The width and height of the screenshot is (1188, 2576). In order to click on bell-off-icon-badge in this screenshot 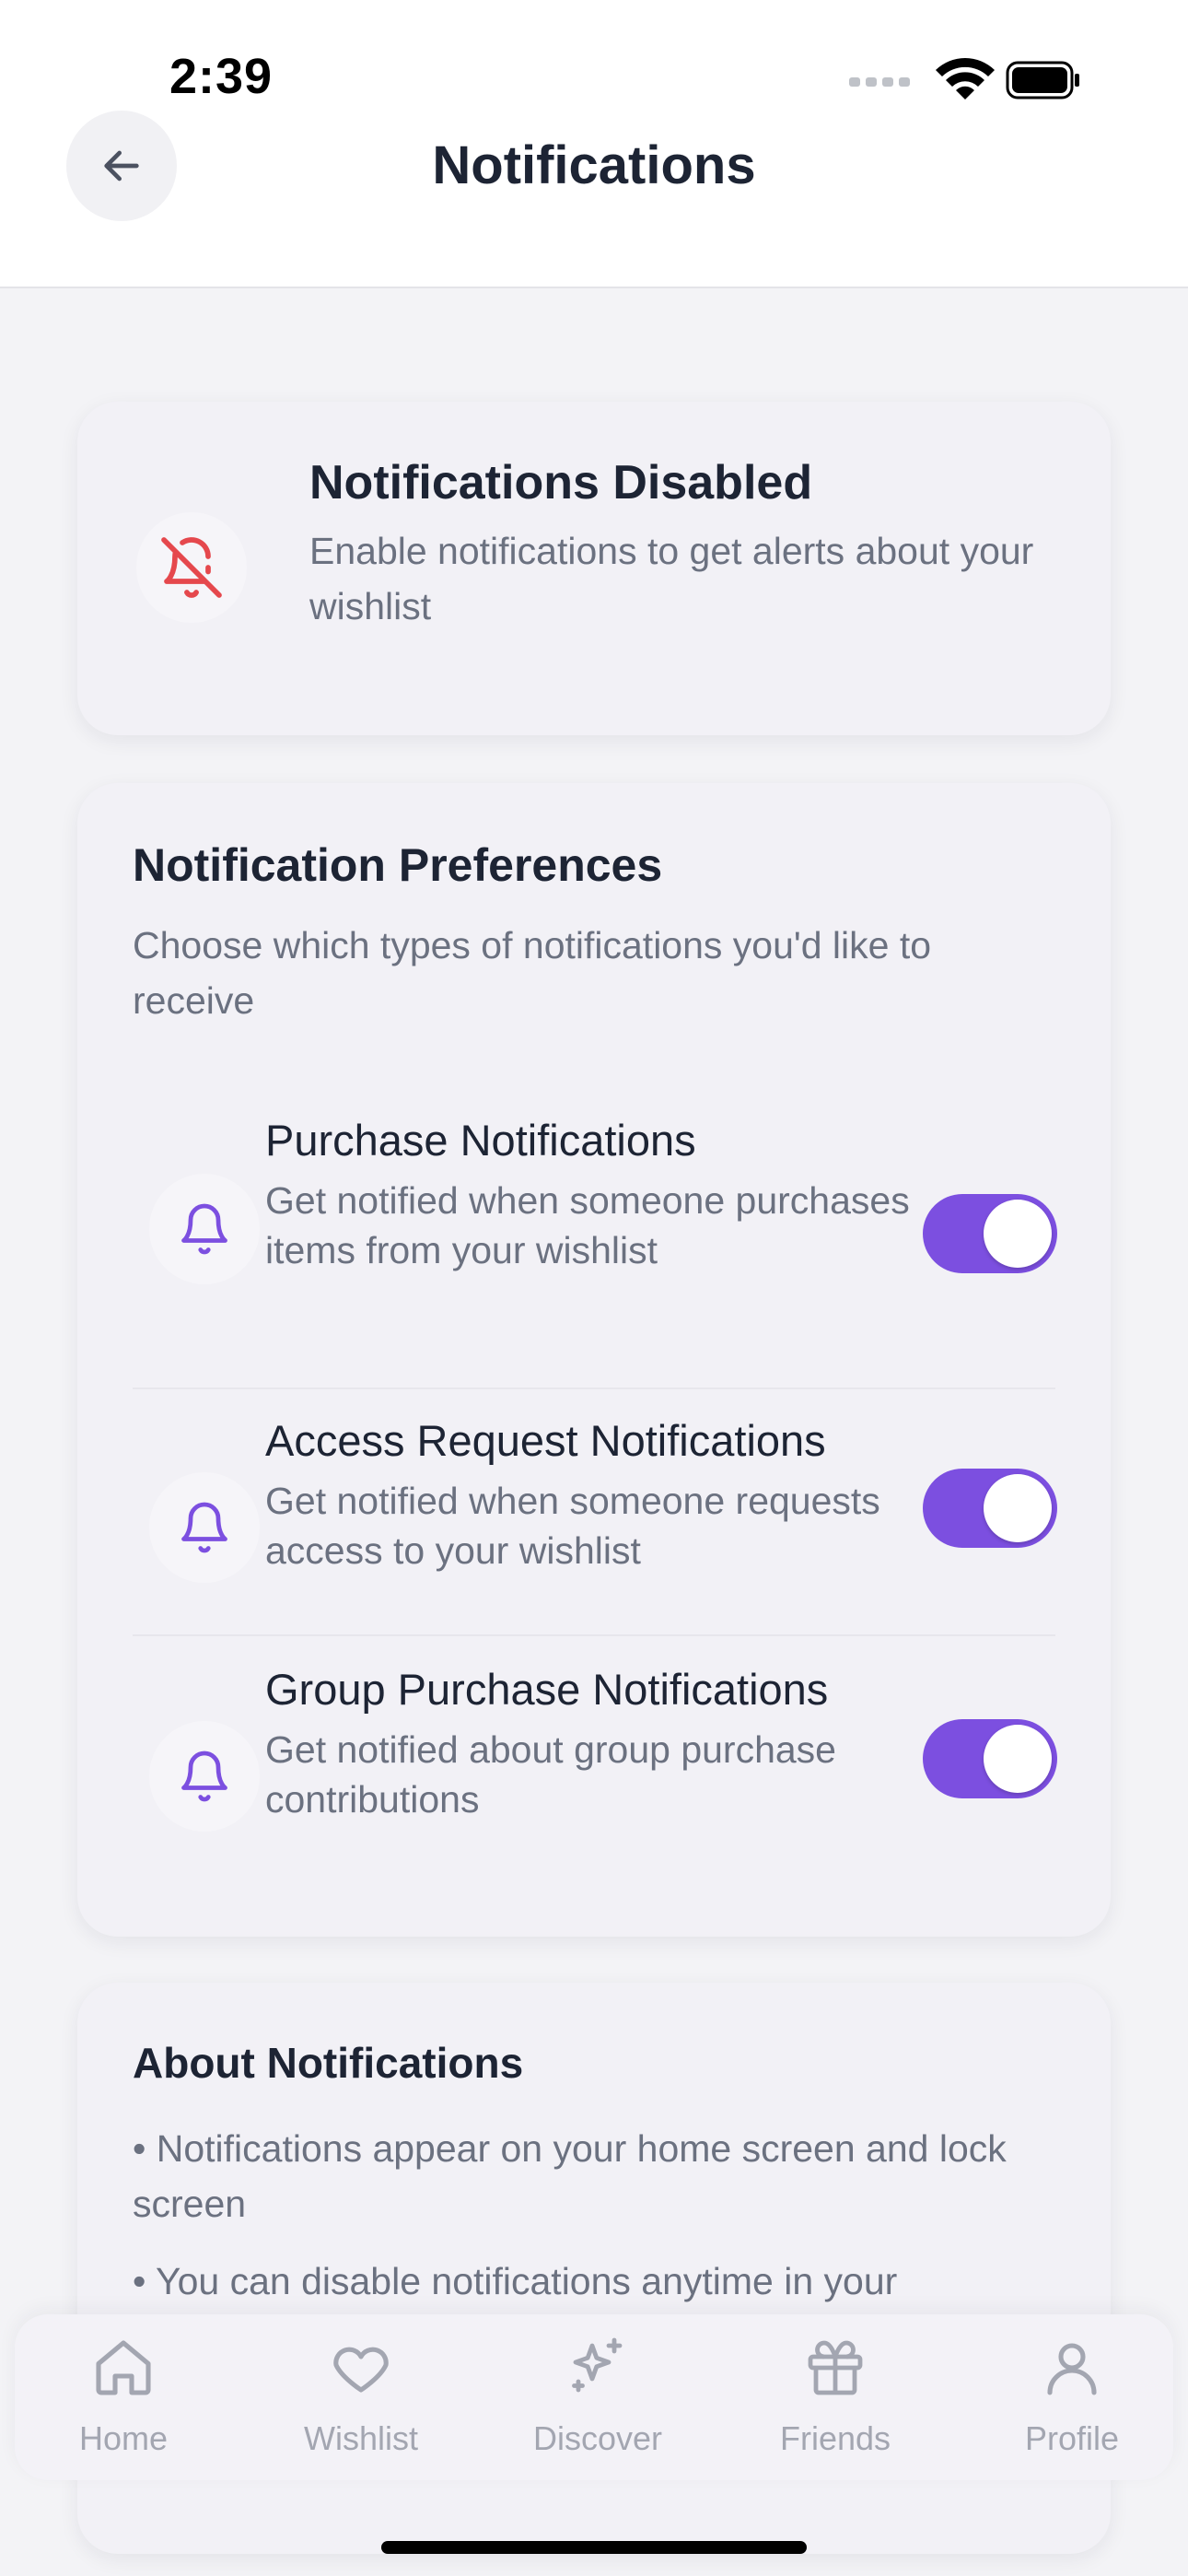, I will do `click(191, 567)`.